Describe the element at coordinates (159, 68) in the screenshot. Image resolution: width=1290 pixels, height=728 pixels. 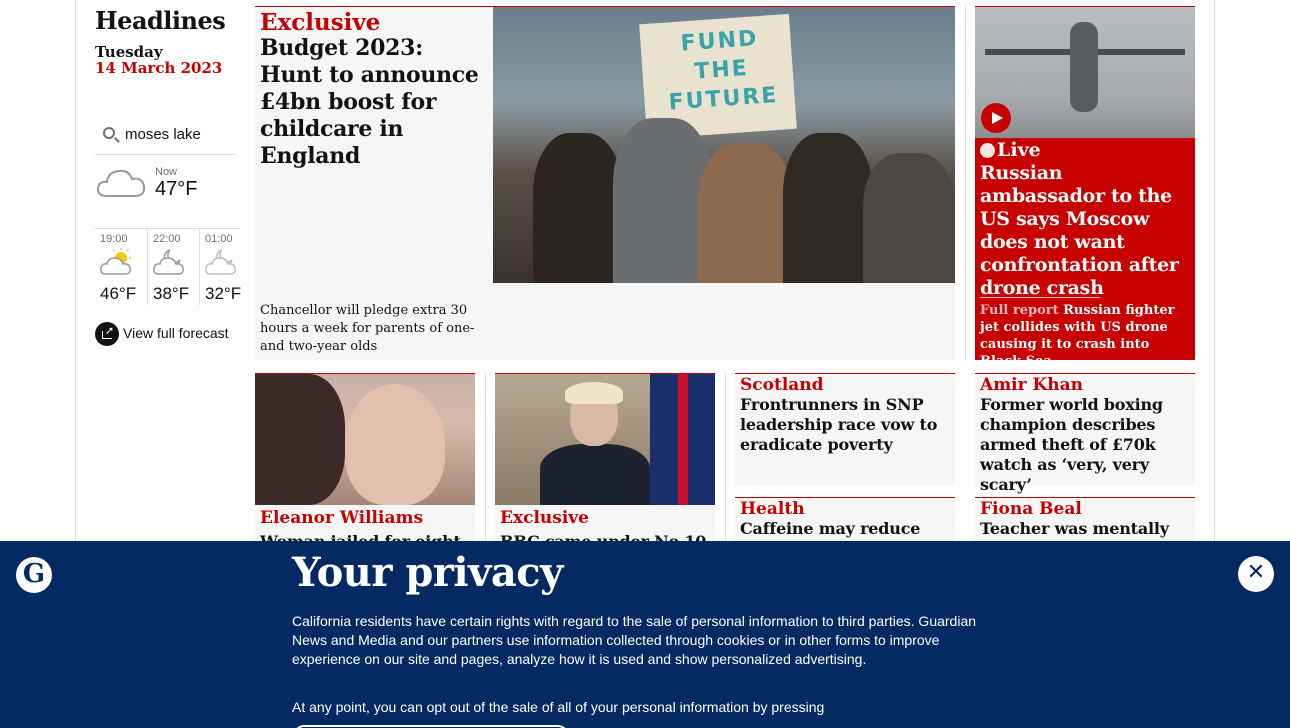
I see `date-full: 14 March 2023` at that location.